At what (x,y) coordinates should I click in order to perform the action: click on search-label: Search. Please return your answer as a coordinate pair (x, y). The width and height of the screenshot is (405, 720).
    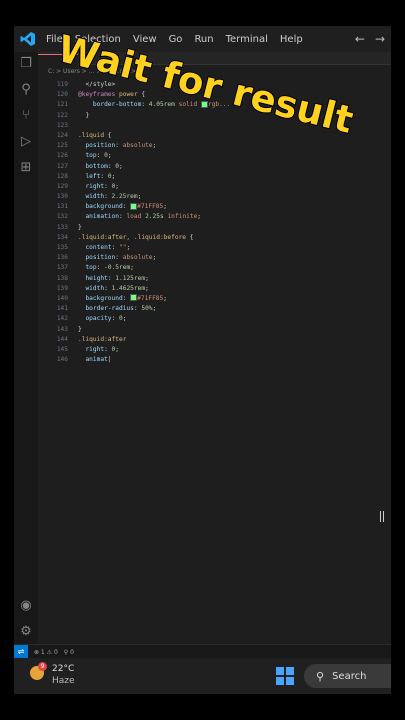
    Looking at the image, I should click on (349, 676).